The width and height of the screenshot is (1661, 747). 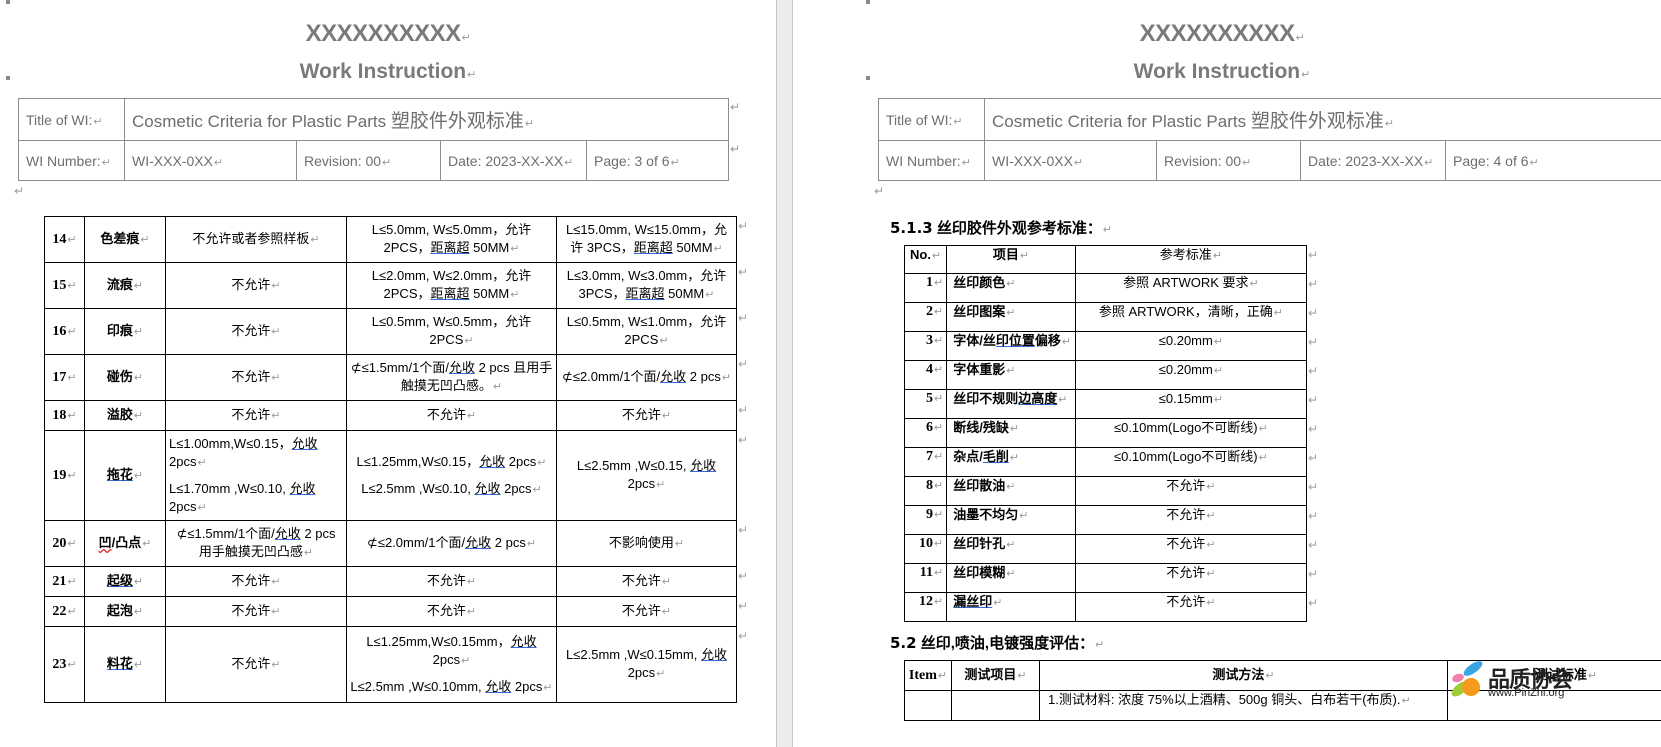 What do you see at coordinates (390, 611) in the screenshot?
I see `defect-row: 22↵ 起泡↵ 不允许↵ 不允许↵ 不允许↵` at bounding box center [390, 611].